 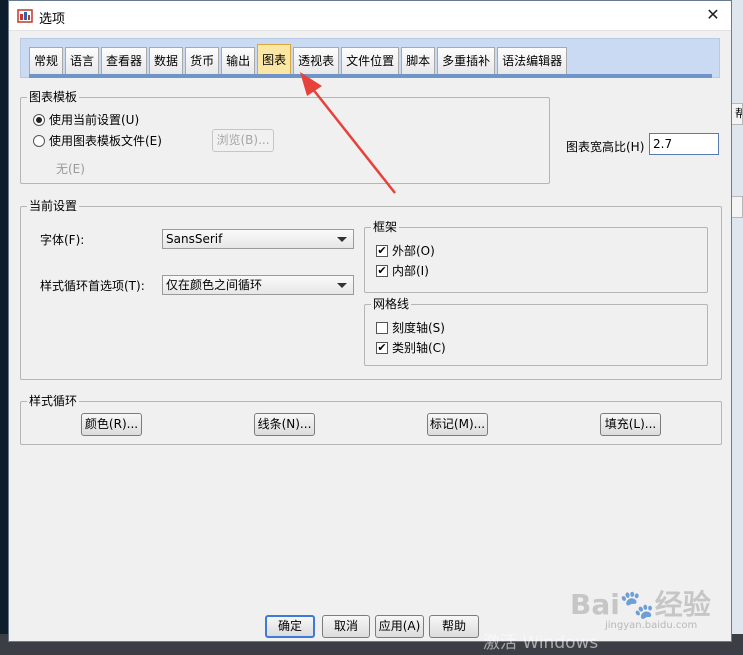 I want to click on frame-outer-checkbox: ✔ 外部(O), so click(x=405, y=250).